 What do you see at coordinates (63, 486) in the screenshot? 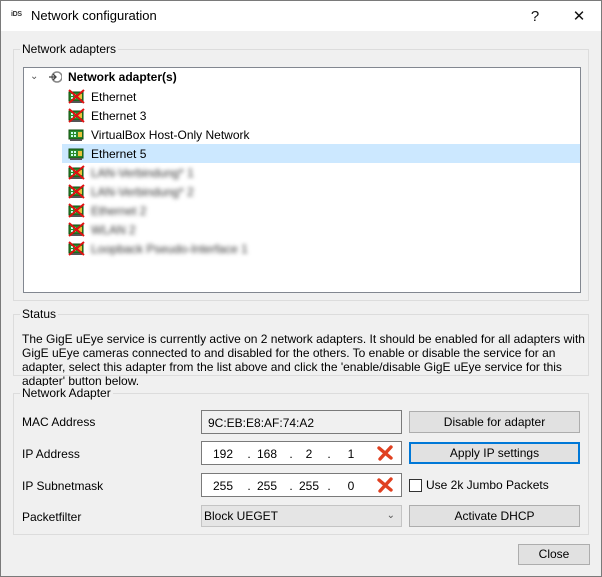
I see `ip-subnetmask-label: IP Subnetmask` at bounding box center [63, 486].